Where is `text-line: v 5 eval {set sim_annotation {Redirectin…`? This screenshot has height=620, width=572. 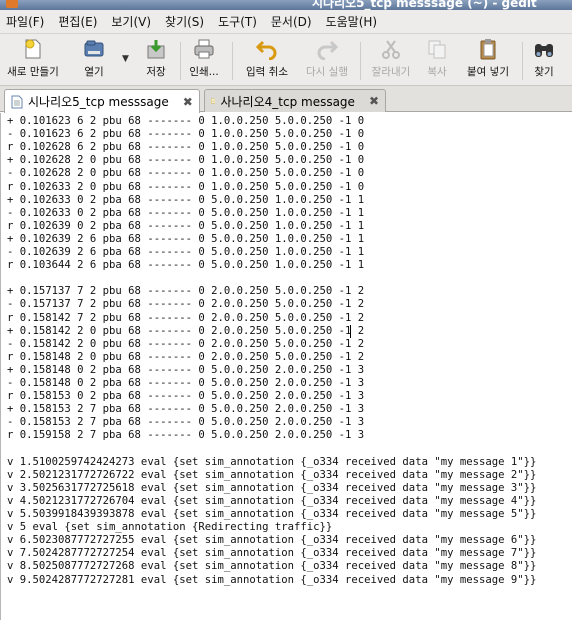 text-line: v 5 eval {set sim_annotation {Redirectin… is located at coordinates (170, 527).